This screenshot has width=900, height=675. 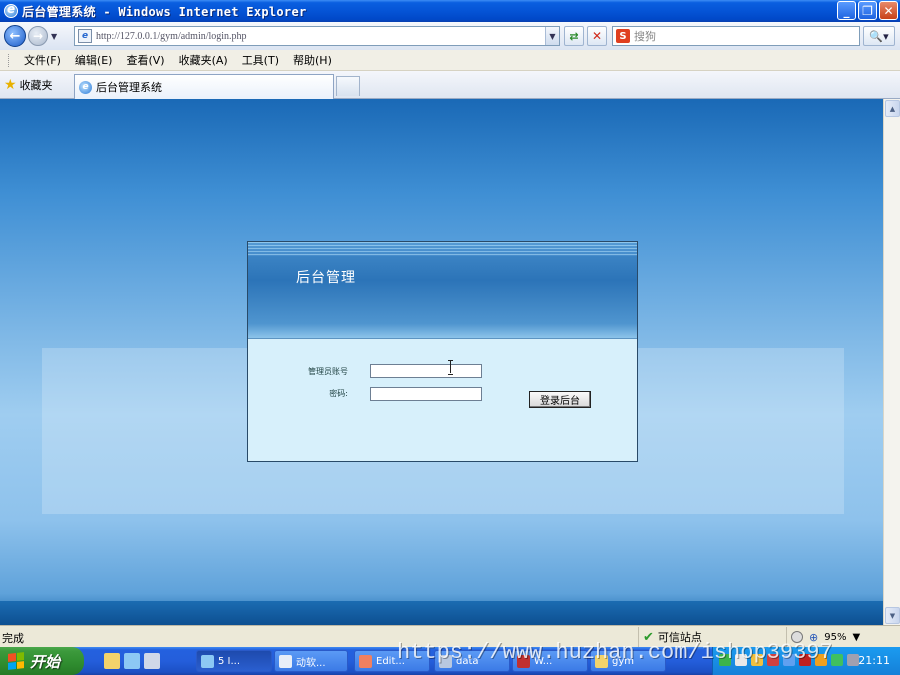 What do you see at coordinates (426, 394) in the screenshot?
I see `password-input` at bounding box center [426, 394].